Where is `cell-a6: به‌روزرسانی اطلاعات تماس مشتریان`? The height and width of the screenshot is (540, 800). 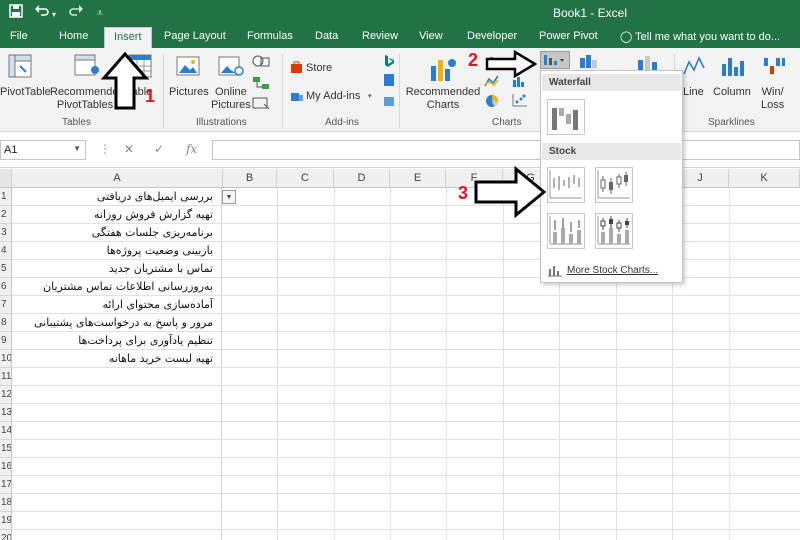
cell-a6: به‌روزرسانی اطلاعات تماس مشتریان is located at coordinates (117, 287).